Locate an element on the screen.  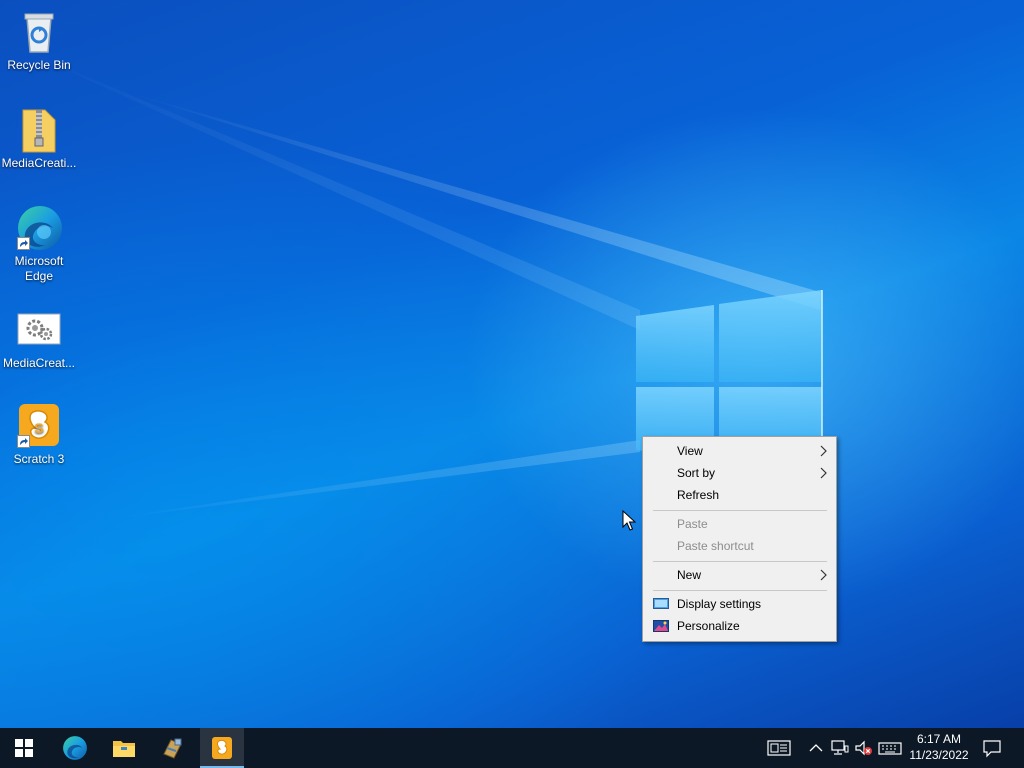
desktop-icon-microsoft-edge: Microsoft Edge is located at coordinates (39, 244).